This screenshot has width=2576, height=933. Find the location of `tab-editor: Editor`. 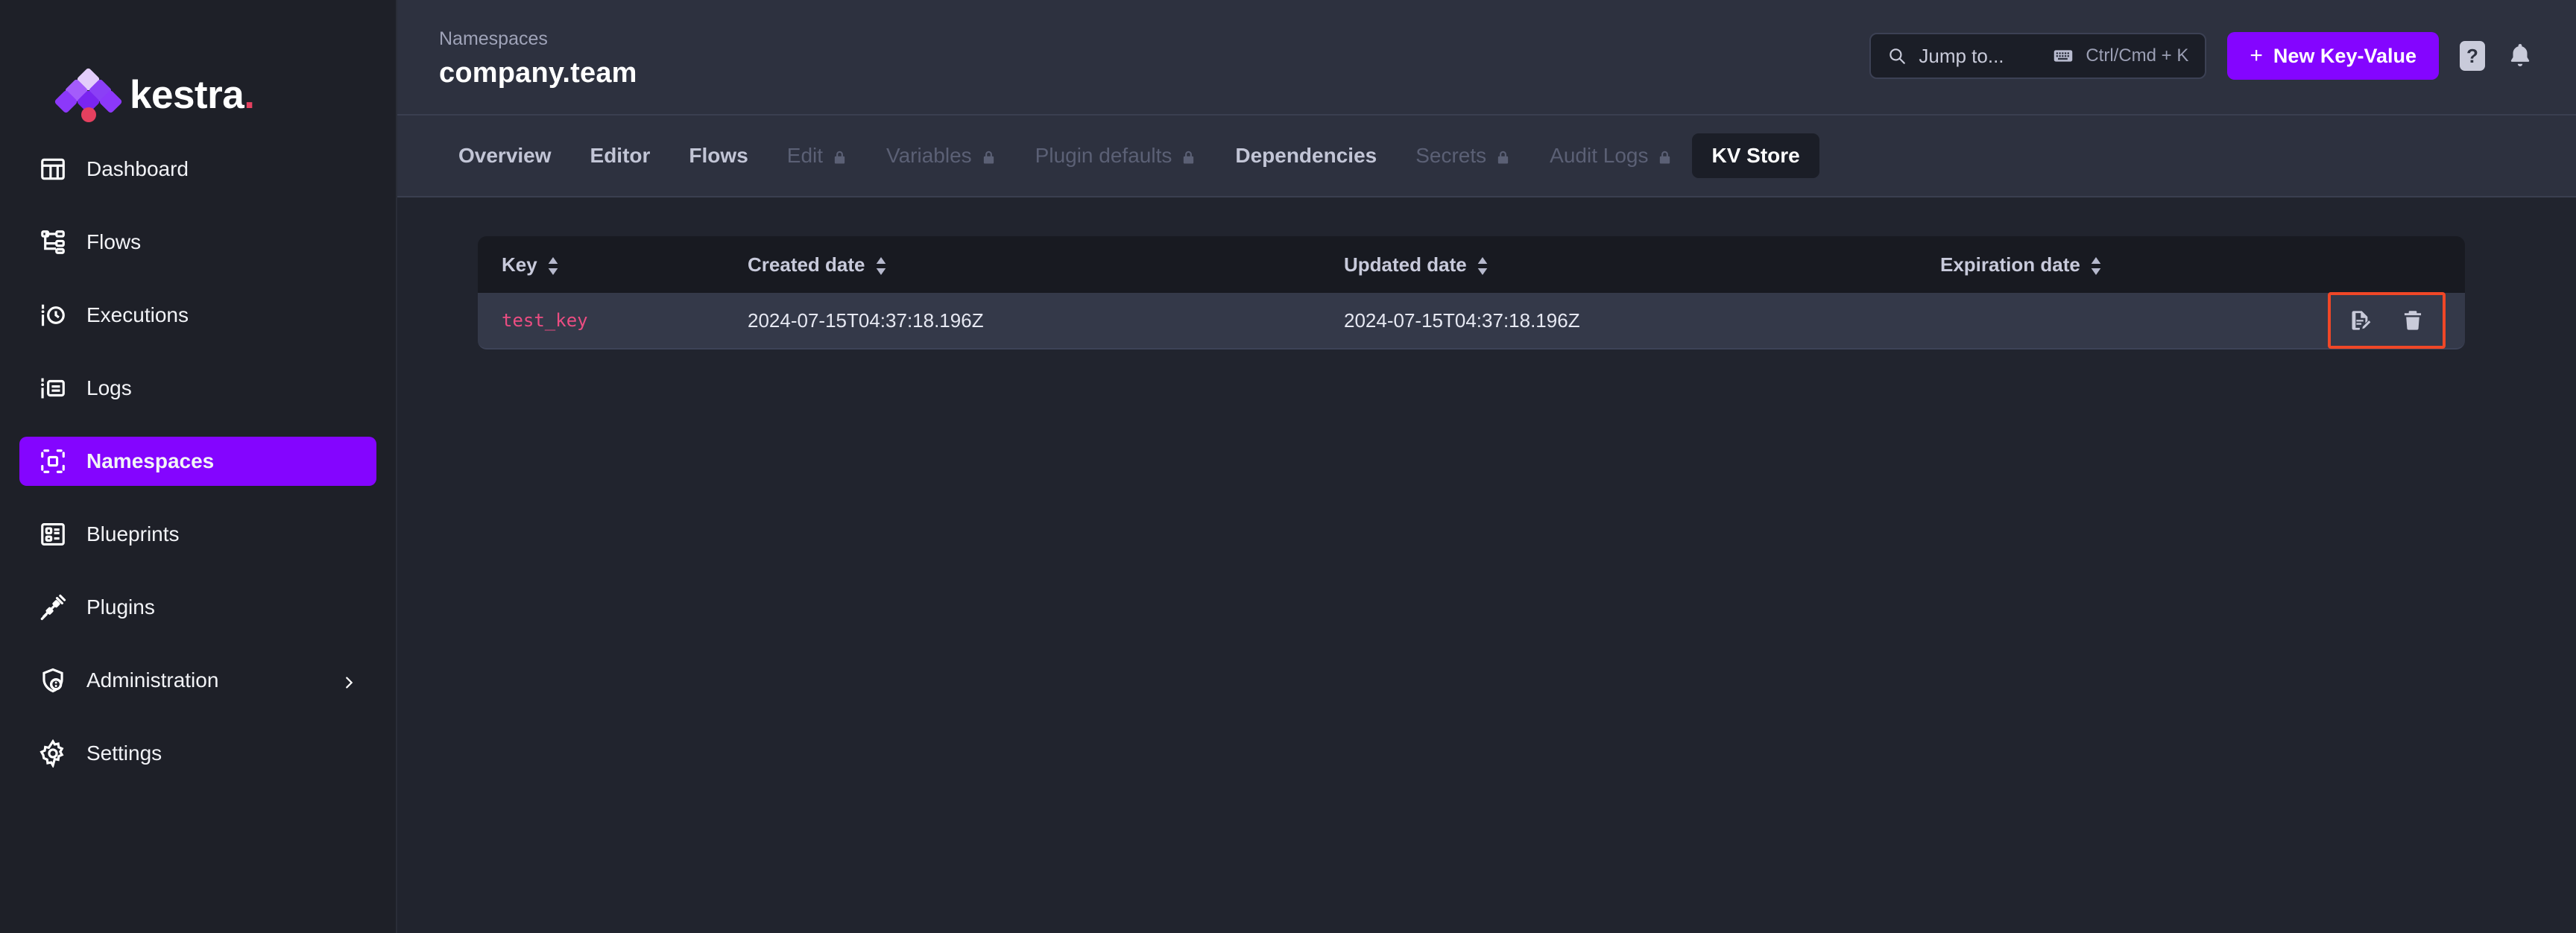

tab-editor: Editor is located at coordinates (620, 155).